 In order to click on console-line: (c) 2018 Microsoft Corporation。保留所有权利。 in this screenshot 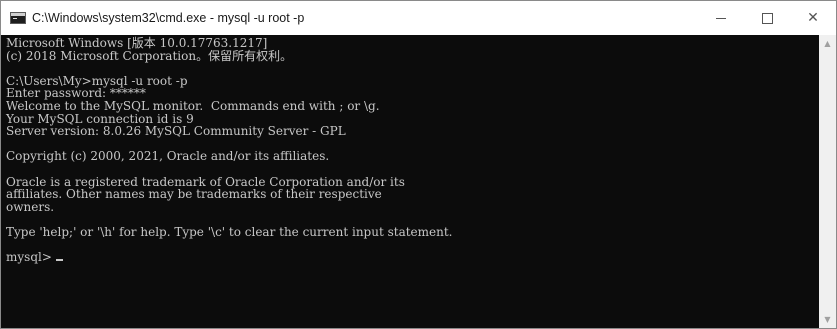, I will do `click(149, 55)`.